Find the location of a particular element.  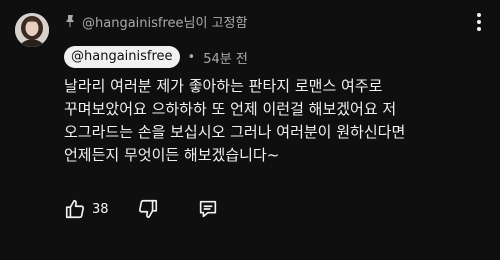

pin-icon is located at coordinates (70, 21).